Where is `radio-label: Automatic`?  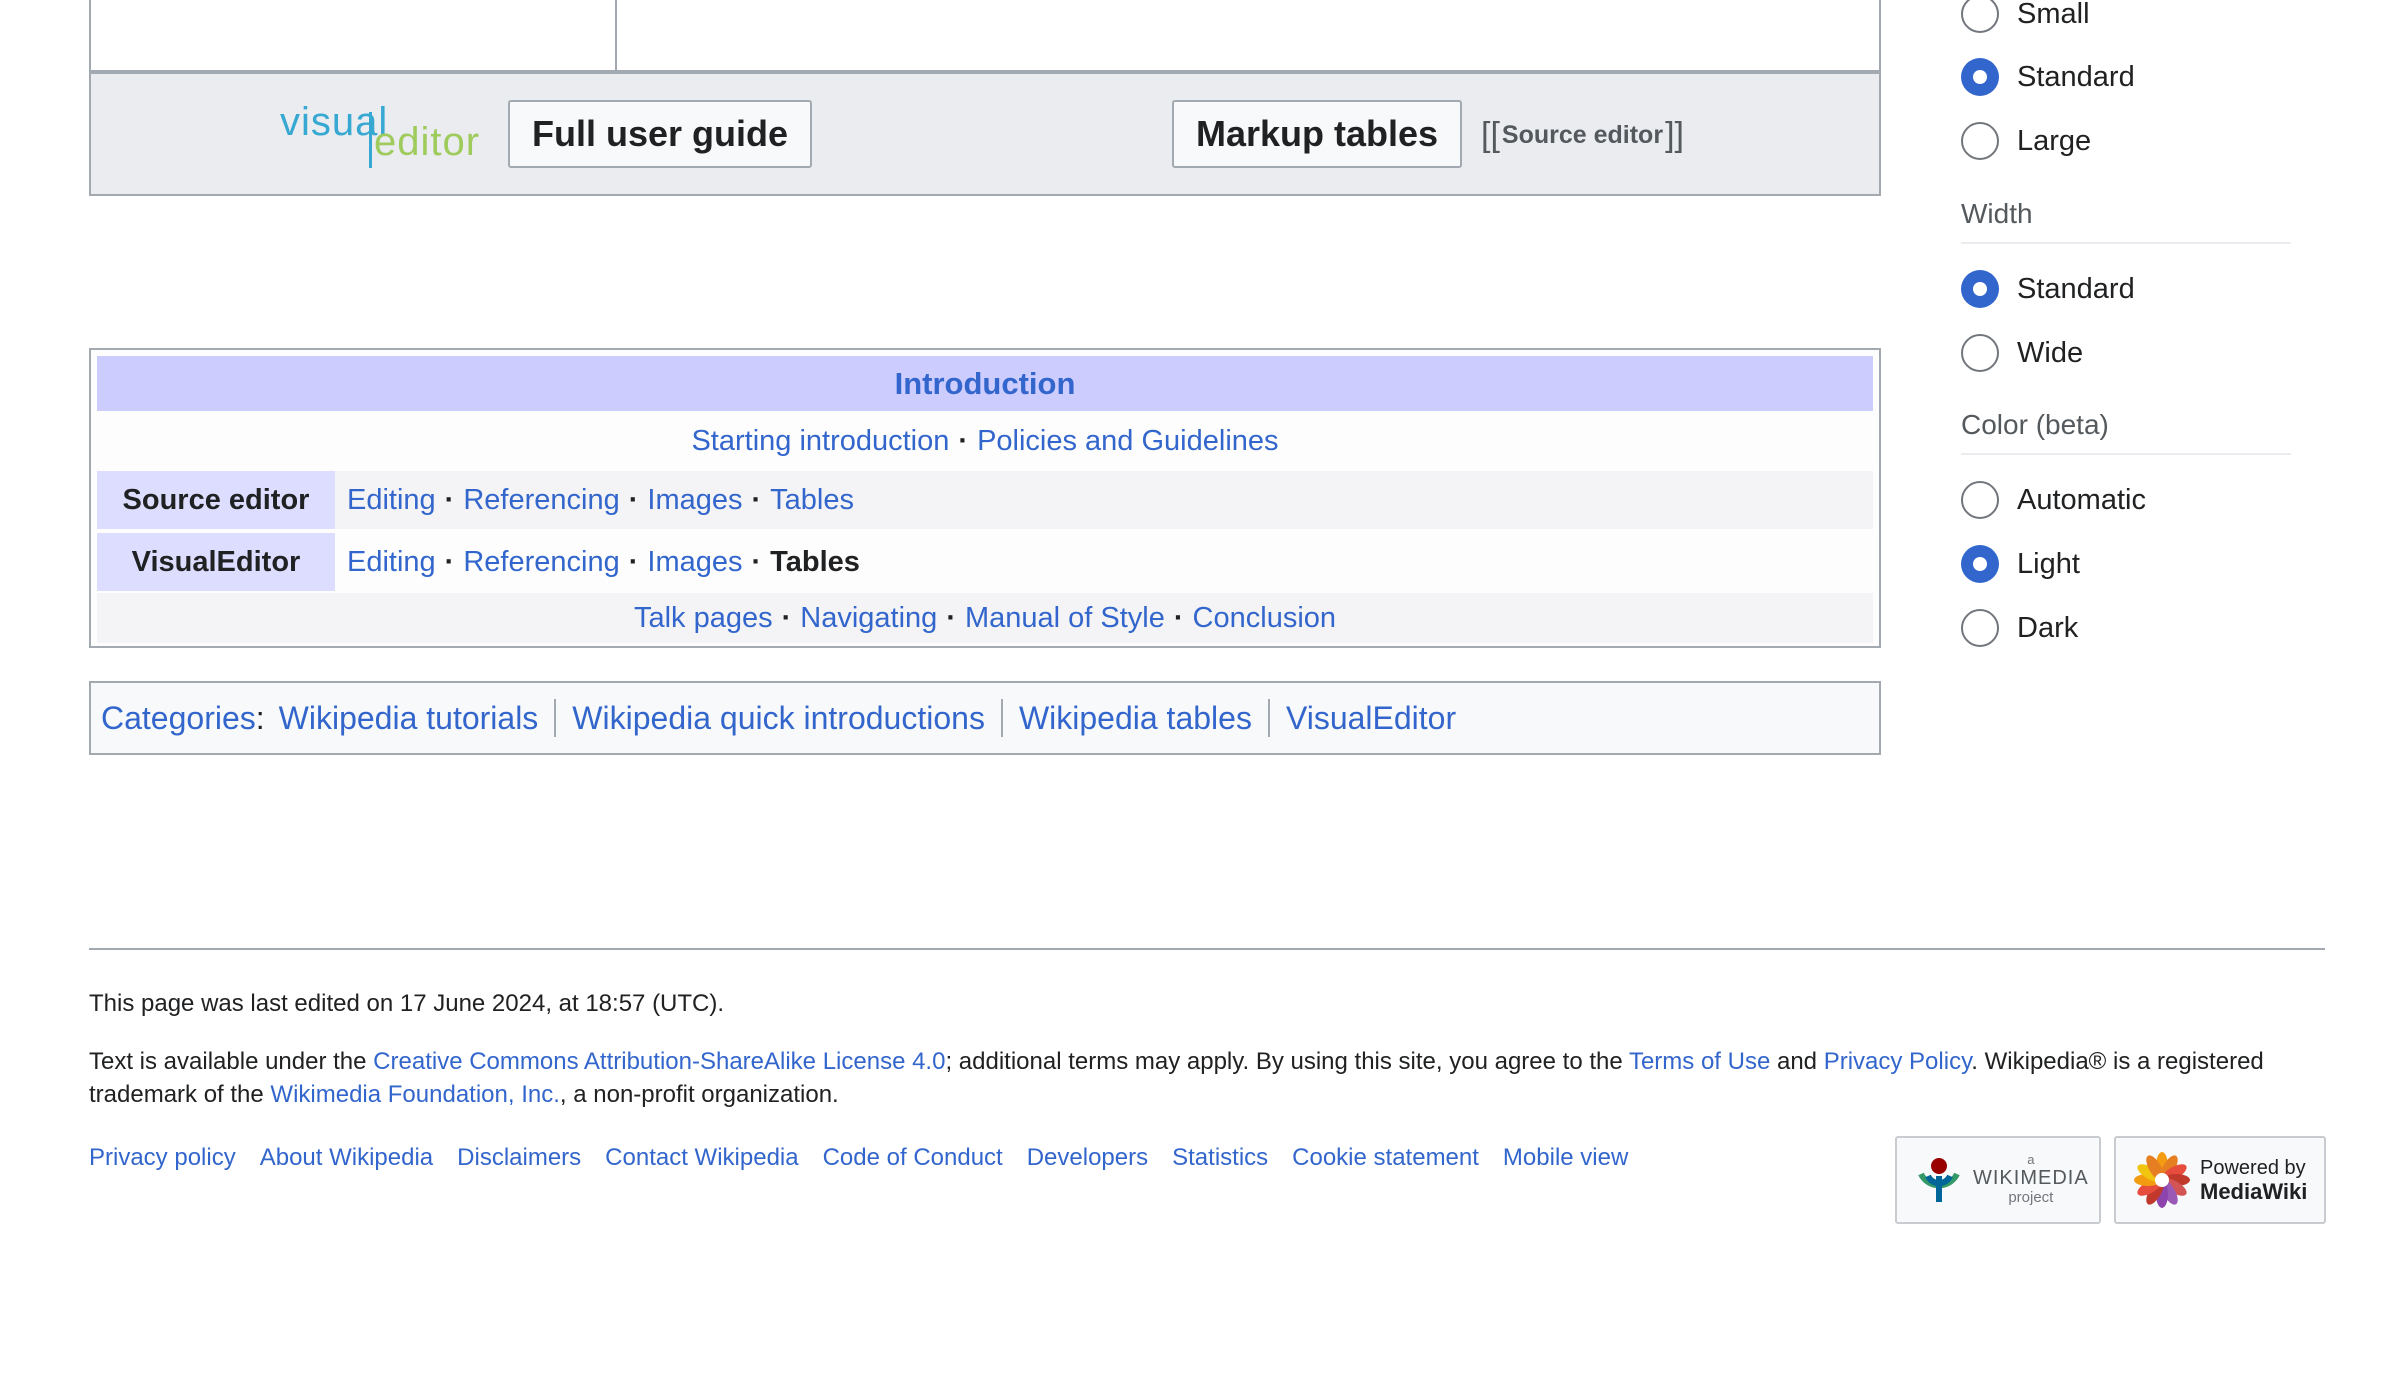
radio-label: Automatic is located at coordinates (2081, 499).